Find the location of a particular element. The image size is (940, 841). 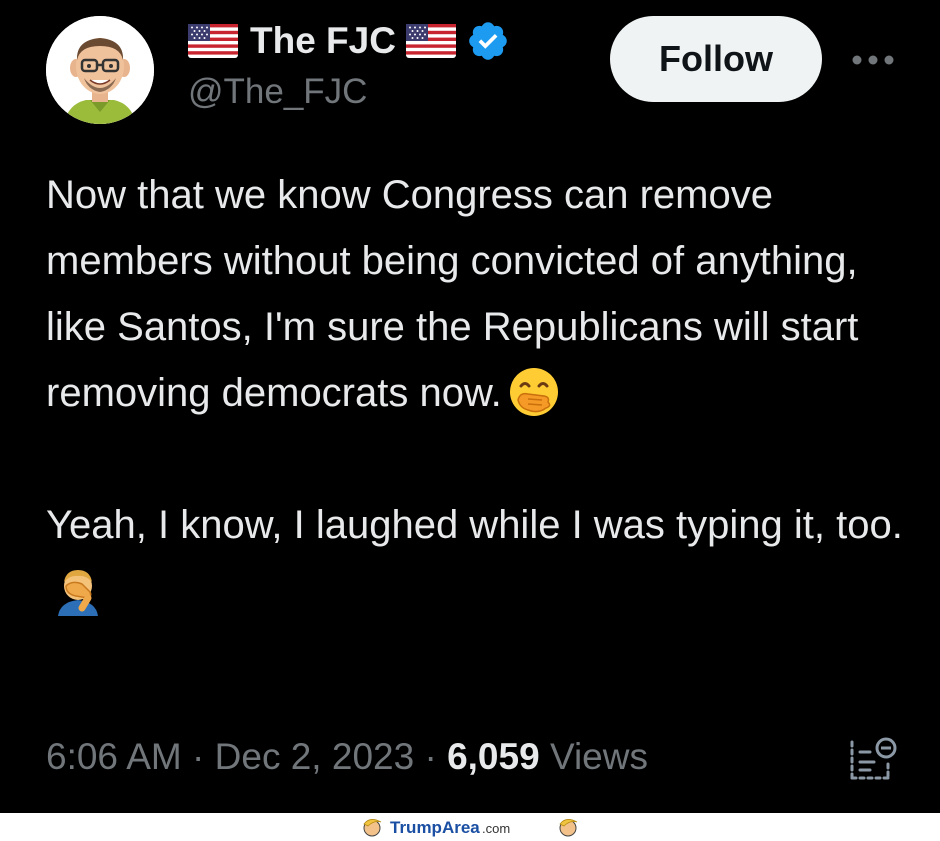

cartoon-man-avatar-icon is located at coordinates (100, 70).